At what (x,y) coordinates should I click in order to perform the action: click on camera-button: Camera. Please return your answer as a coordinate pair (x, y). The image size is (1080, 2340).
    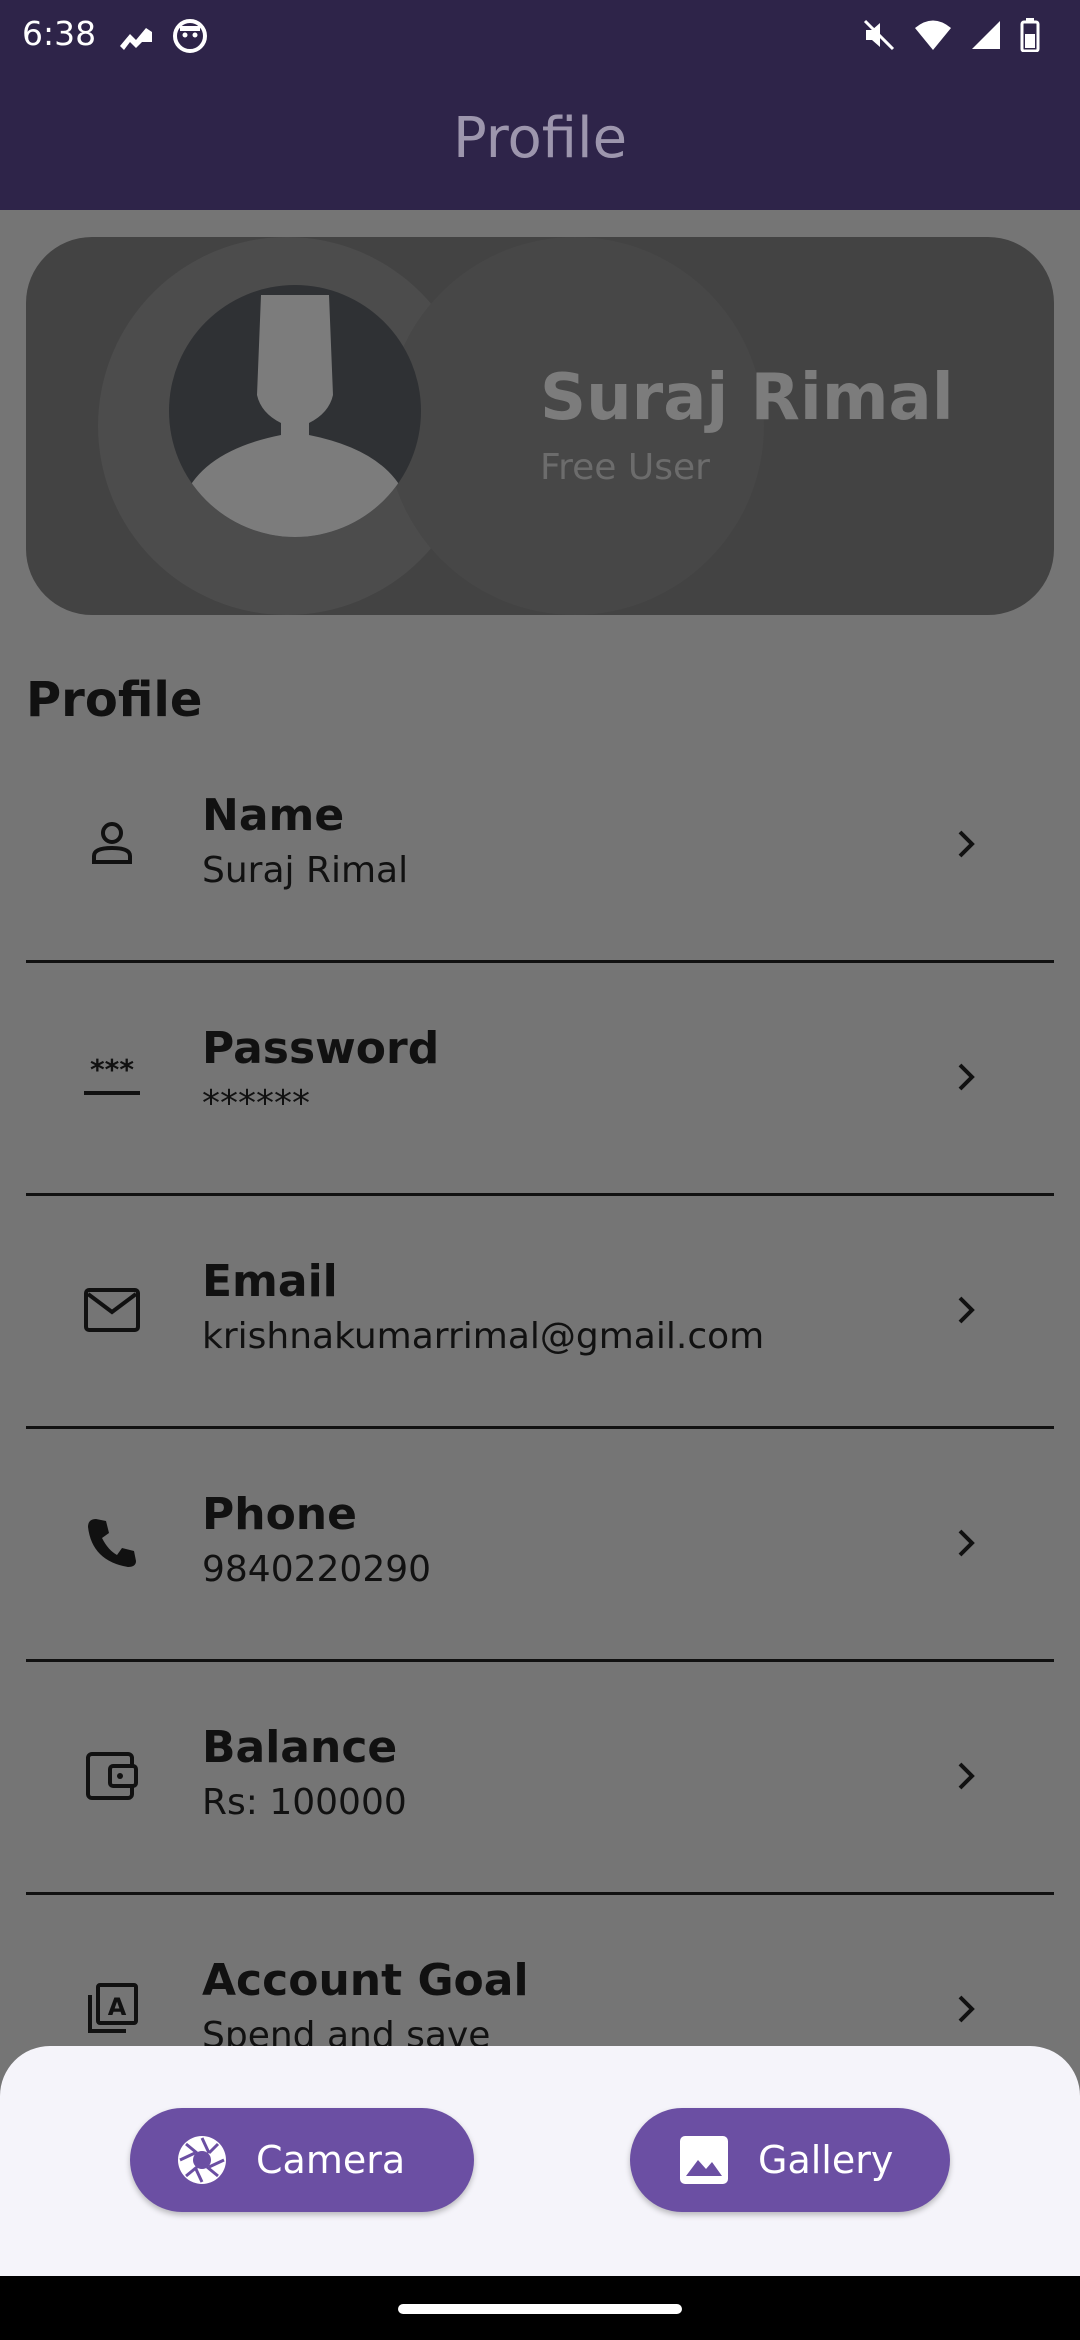
    Looking at the image, I should click on (302, 2160).